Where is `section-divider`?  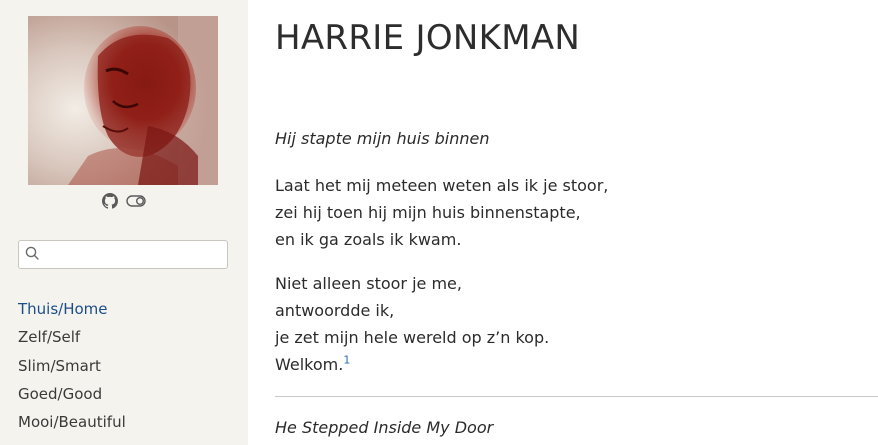 section-divider is located at coordinates (576, 396).